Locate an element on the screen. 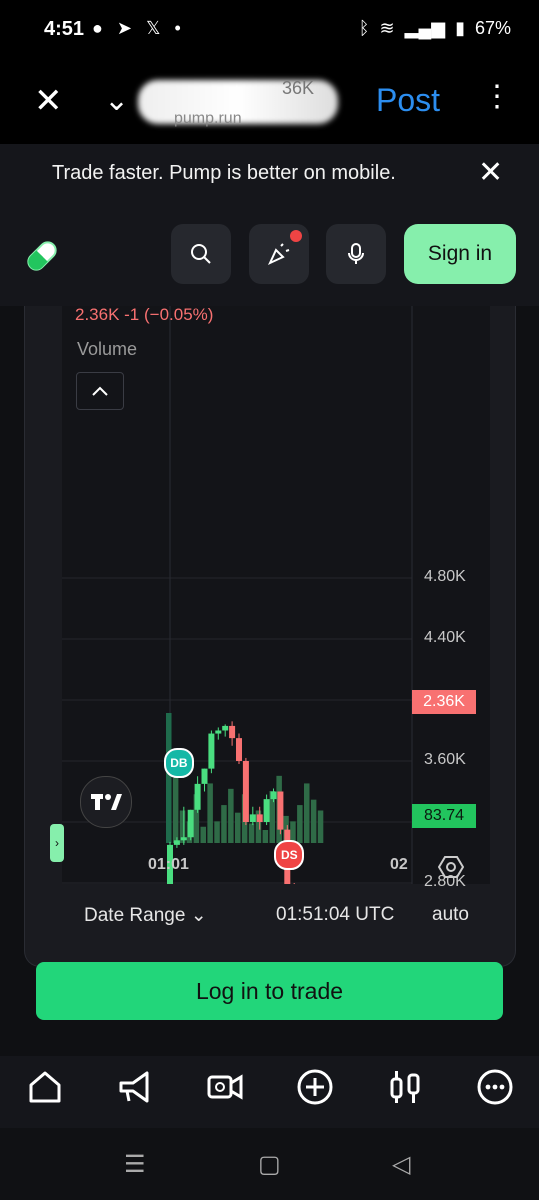 The height and width of the screenshot is (1200, 539). legend-volume: Volume is located at coordinates (107, 349).